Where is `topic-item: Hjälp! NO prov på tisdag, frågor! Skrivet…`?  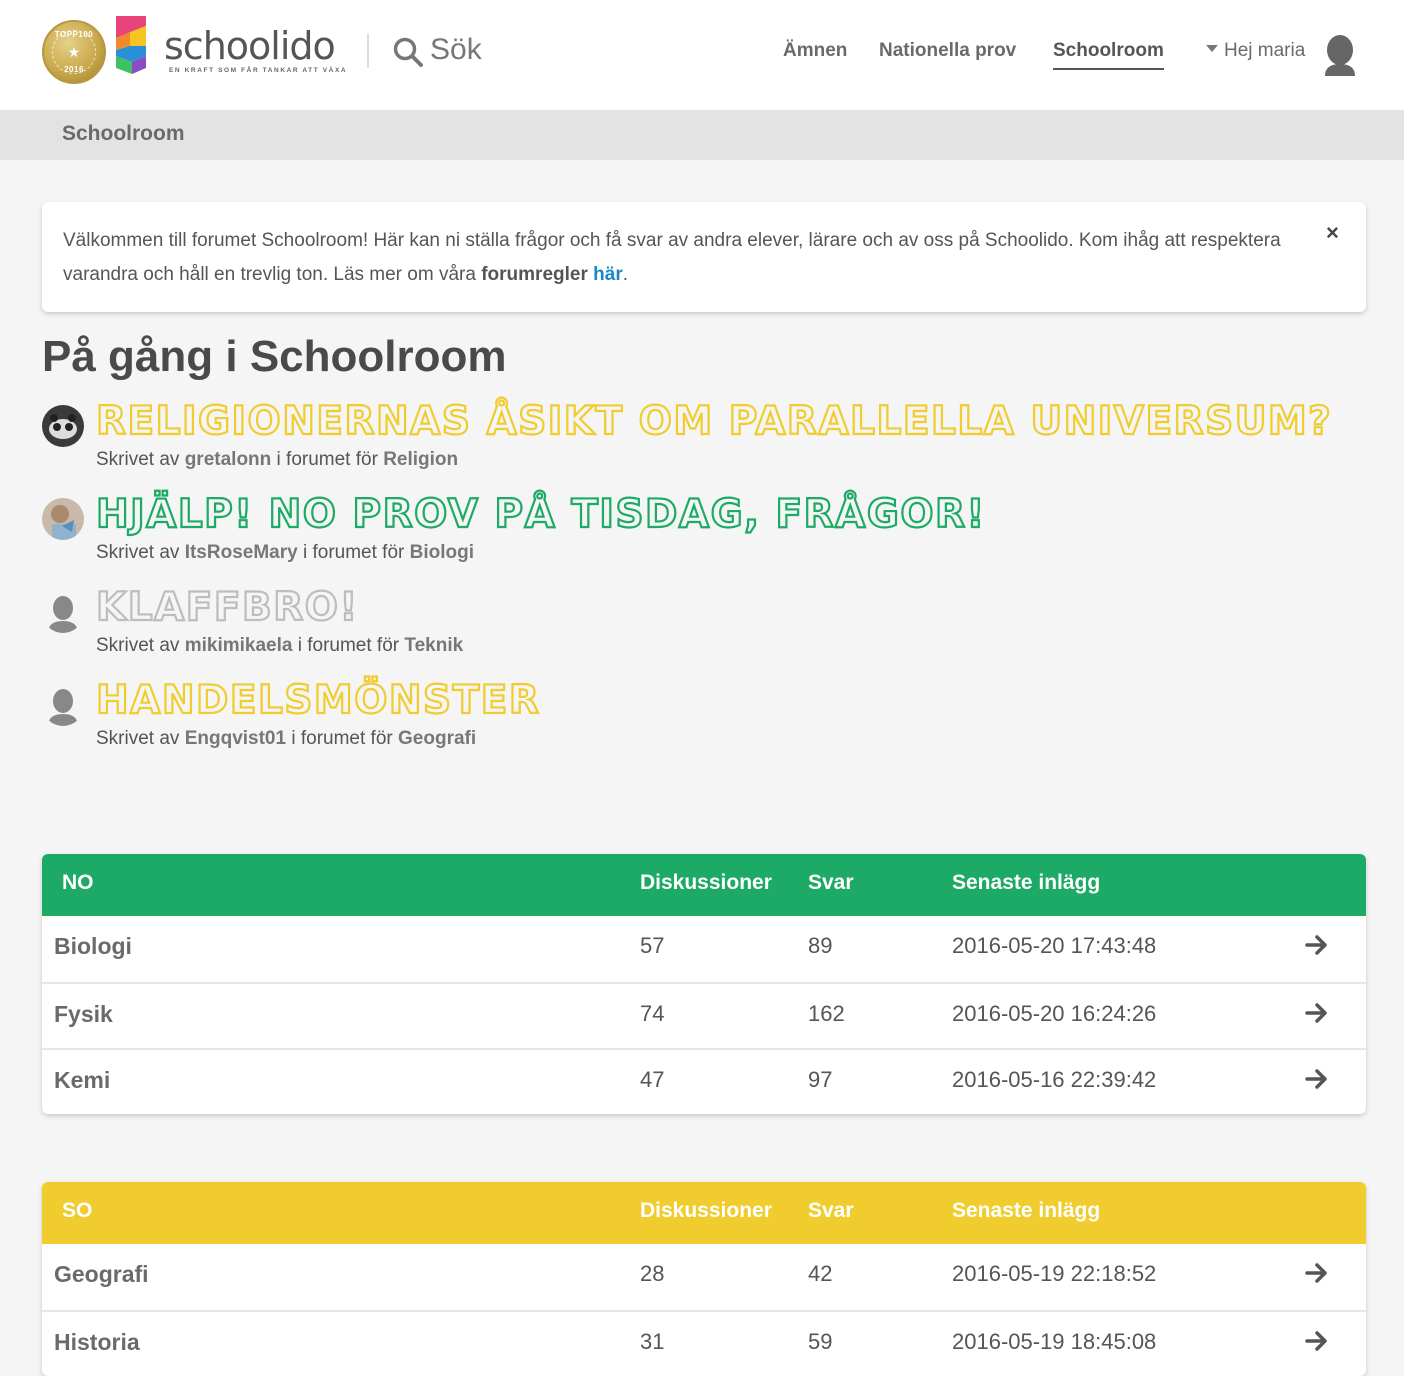 topic-item: Hjälp! NO prov på tisdag, frågor! Skrivet… is located at coordinates (692, 534).